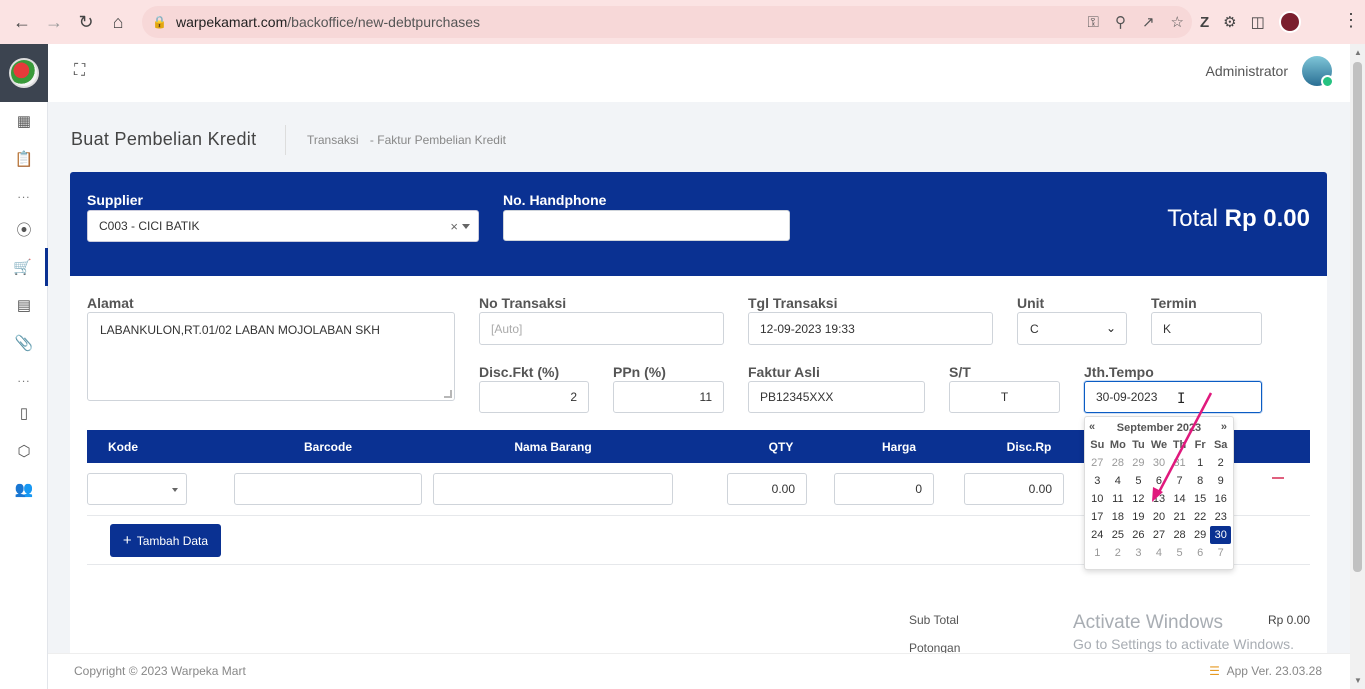  What do you see at coordinates (1179, 517) in the screenshot?
I see `calendar-day: 21` at bounding box center [1179, 517].